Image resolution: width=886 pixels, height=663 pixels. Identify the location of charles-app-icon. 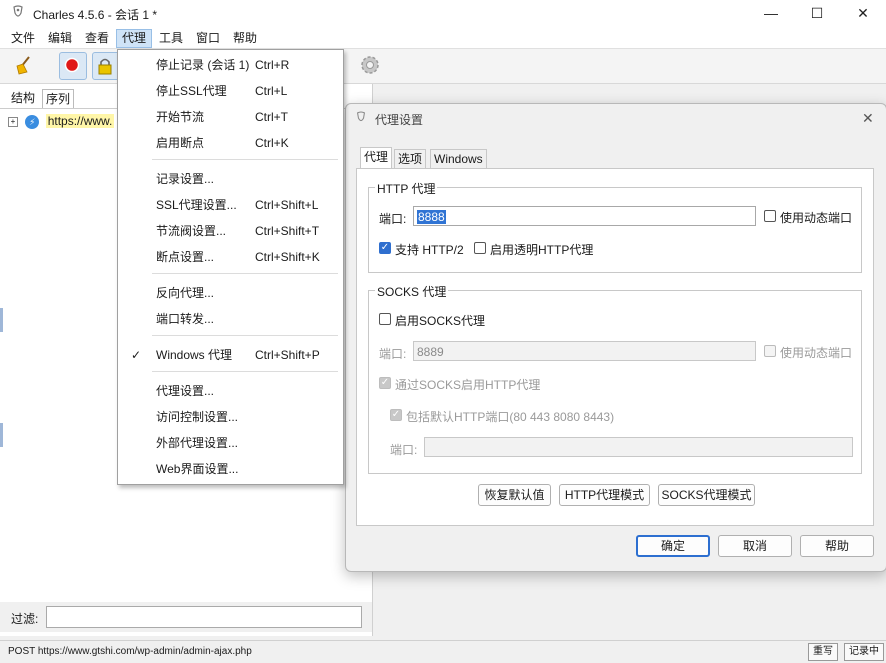
(18, 13).